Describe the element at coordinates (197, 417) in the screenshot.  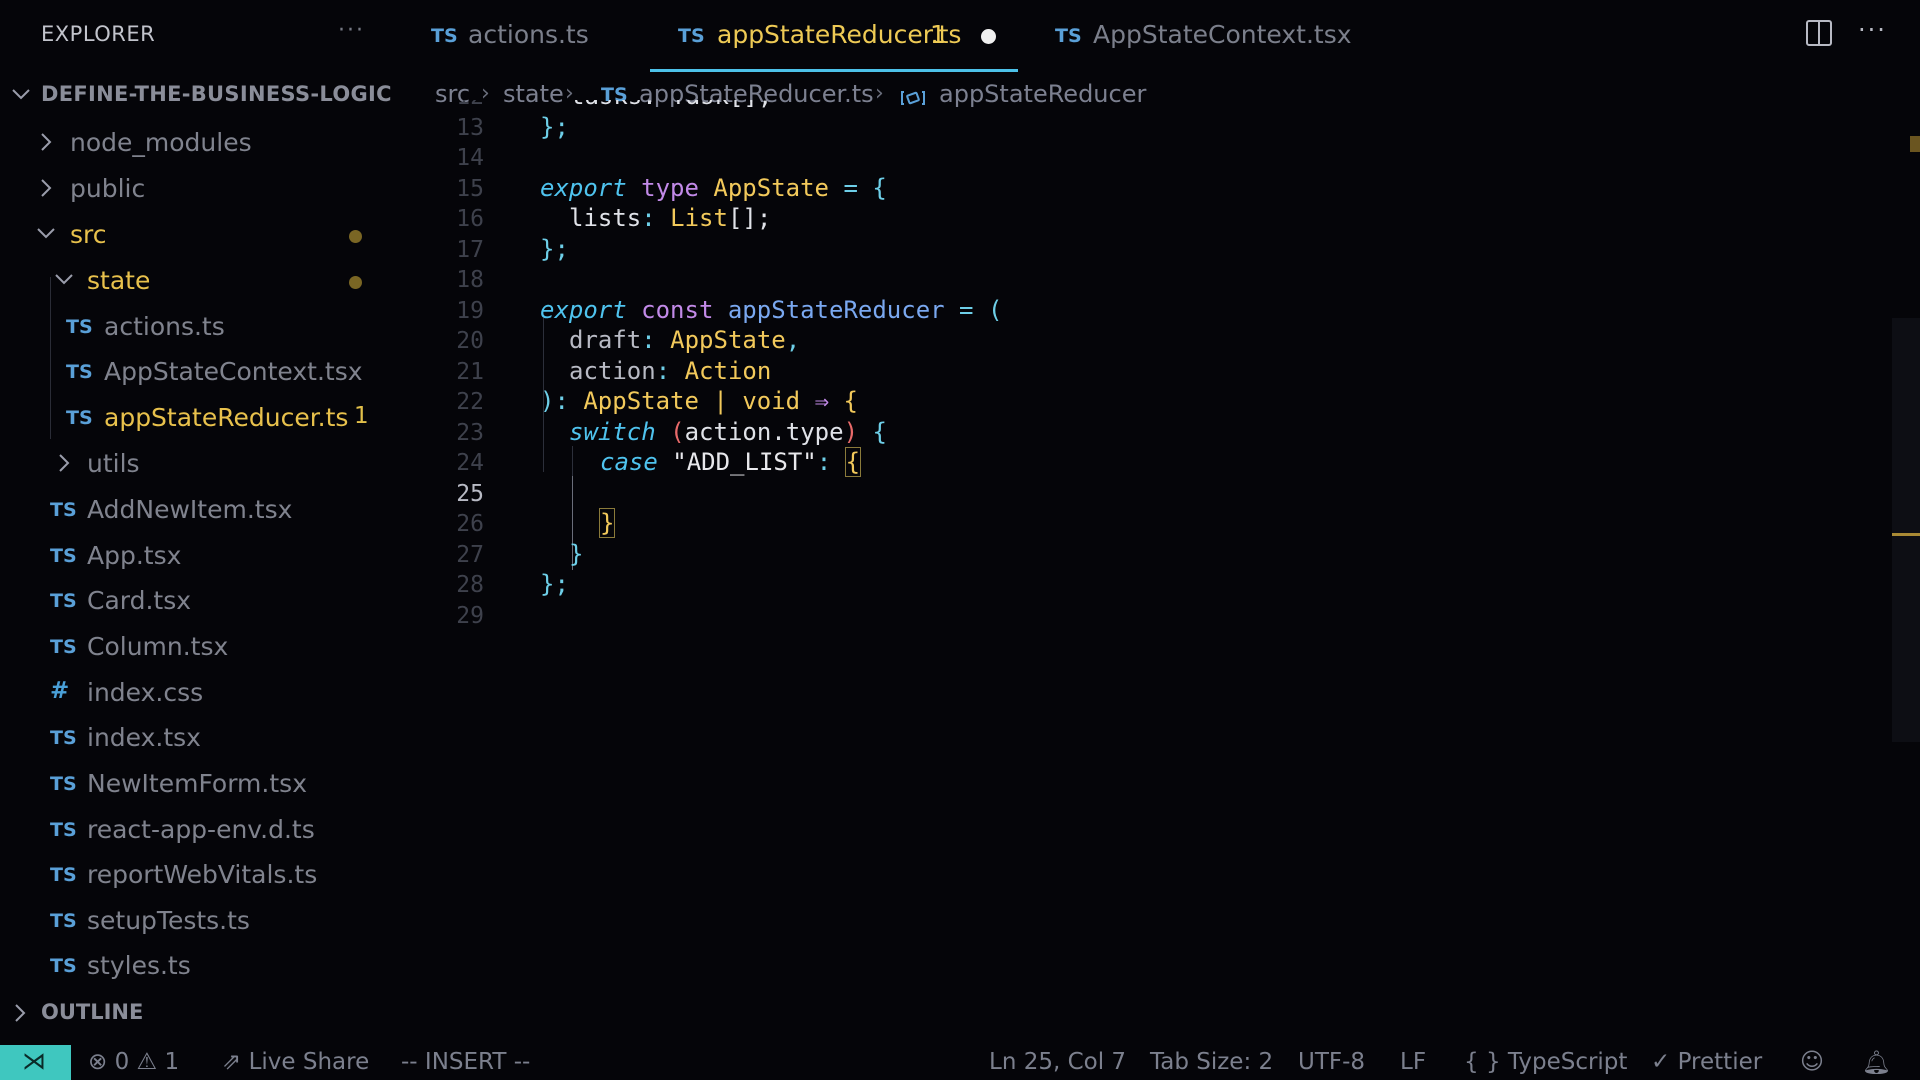
I see `tree-item-appstatereducer-ts: TS appStateReducer.ts 1` at that location.